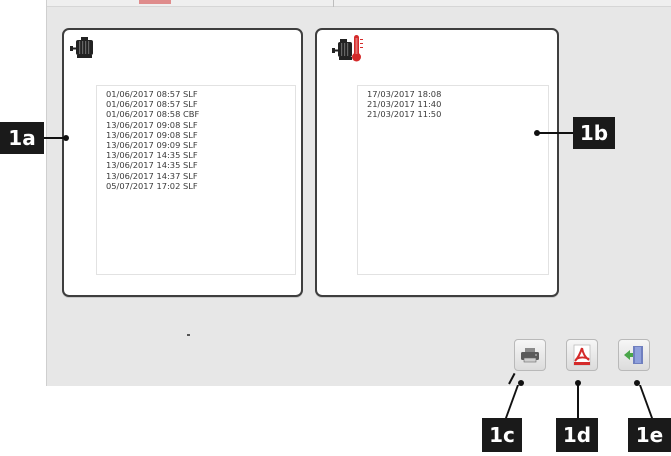 Image resolution: width=671 pixels, height=456 pixels. I want to click on list-item: 21/03/2017 11:50, so click(453, 114).